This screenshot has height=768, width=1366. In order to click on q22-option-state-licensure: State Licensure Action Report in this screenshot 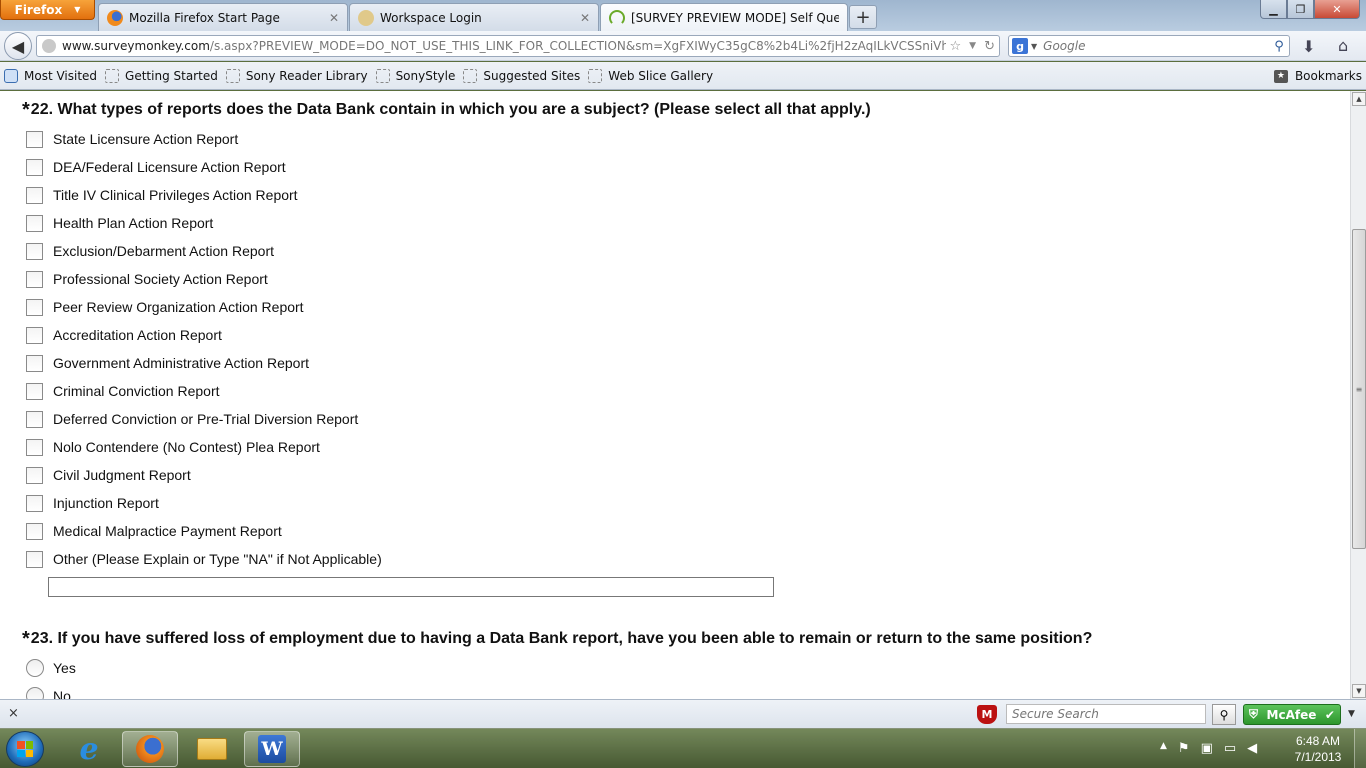, I will do `click(132, 139)`.